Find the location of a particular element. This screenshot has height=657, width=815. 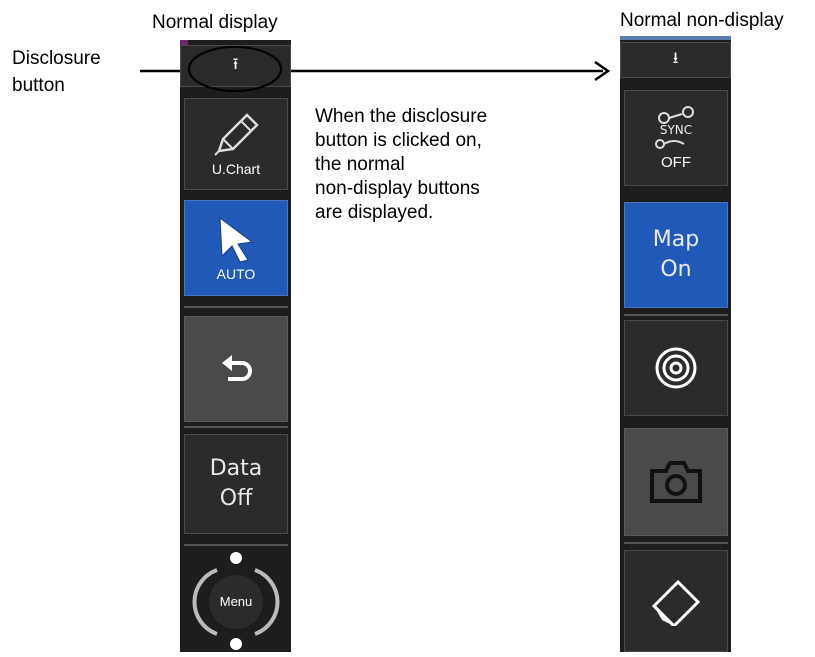

disclosure-highlight-ellipse is located at coordinates (235, 69).